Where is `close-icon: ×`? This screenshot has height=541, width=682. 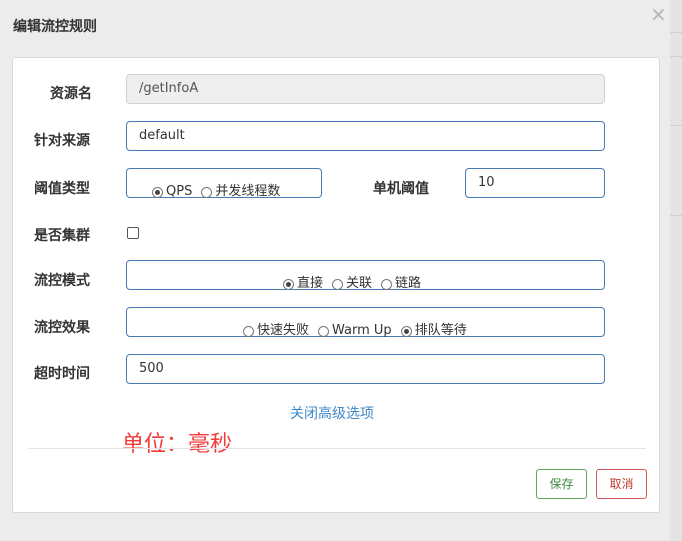
close-icon: × is located at coordinates (658, 14).